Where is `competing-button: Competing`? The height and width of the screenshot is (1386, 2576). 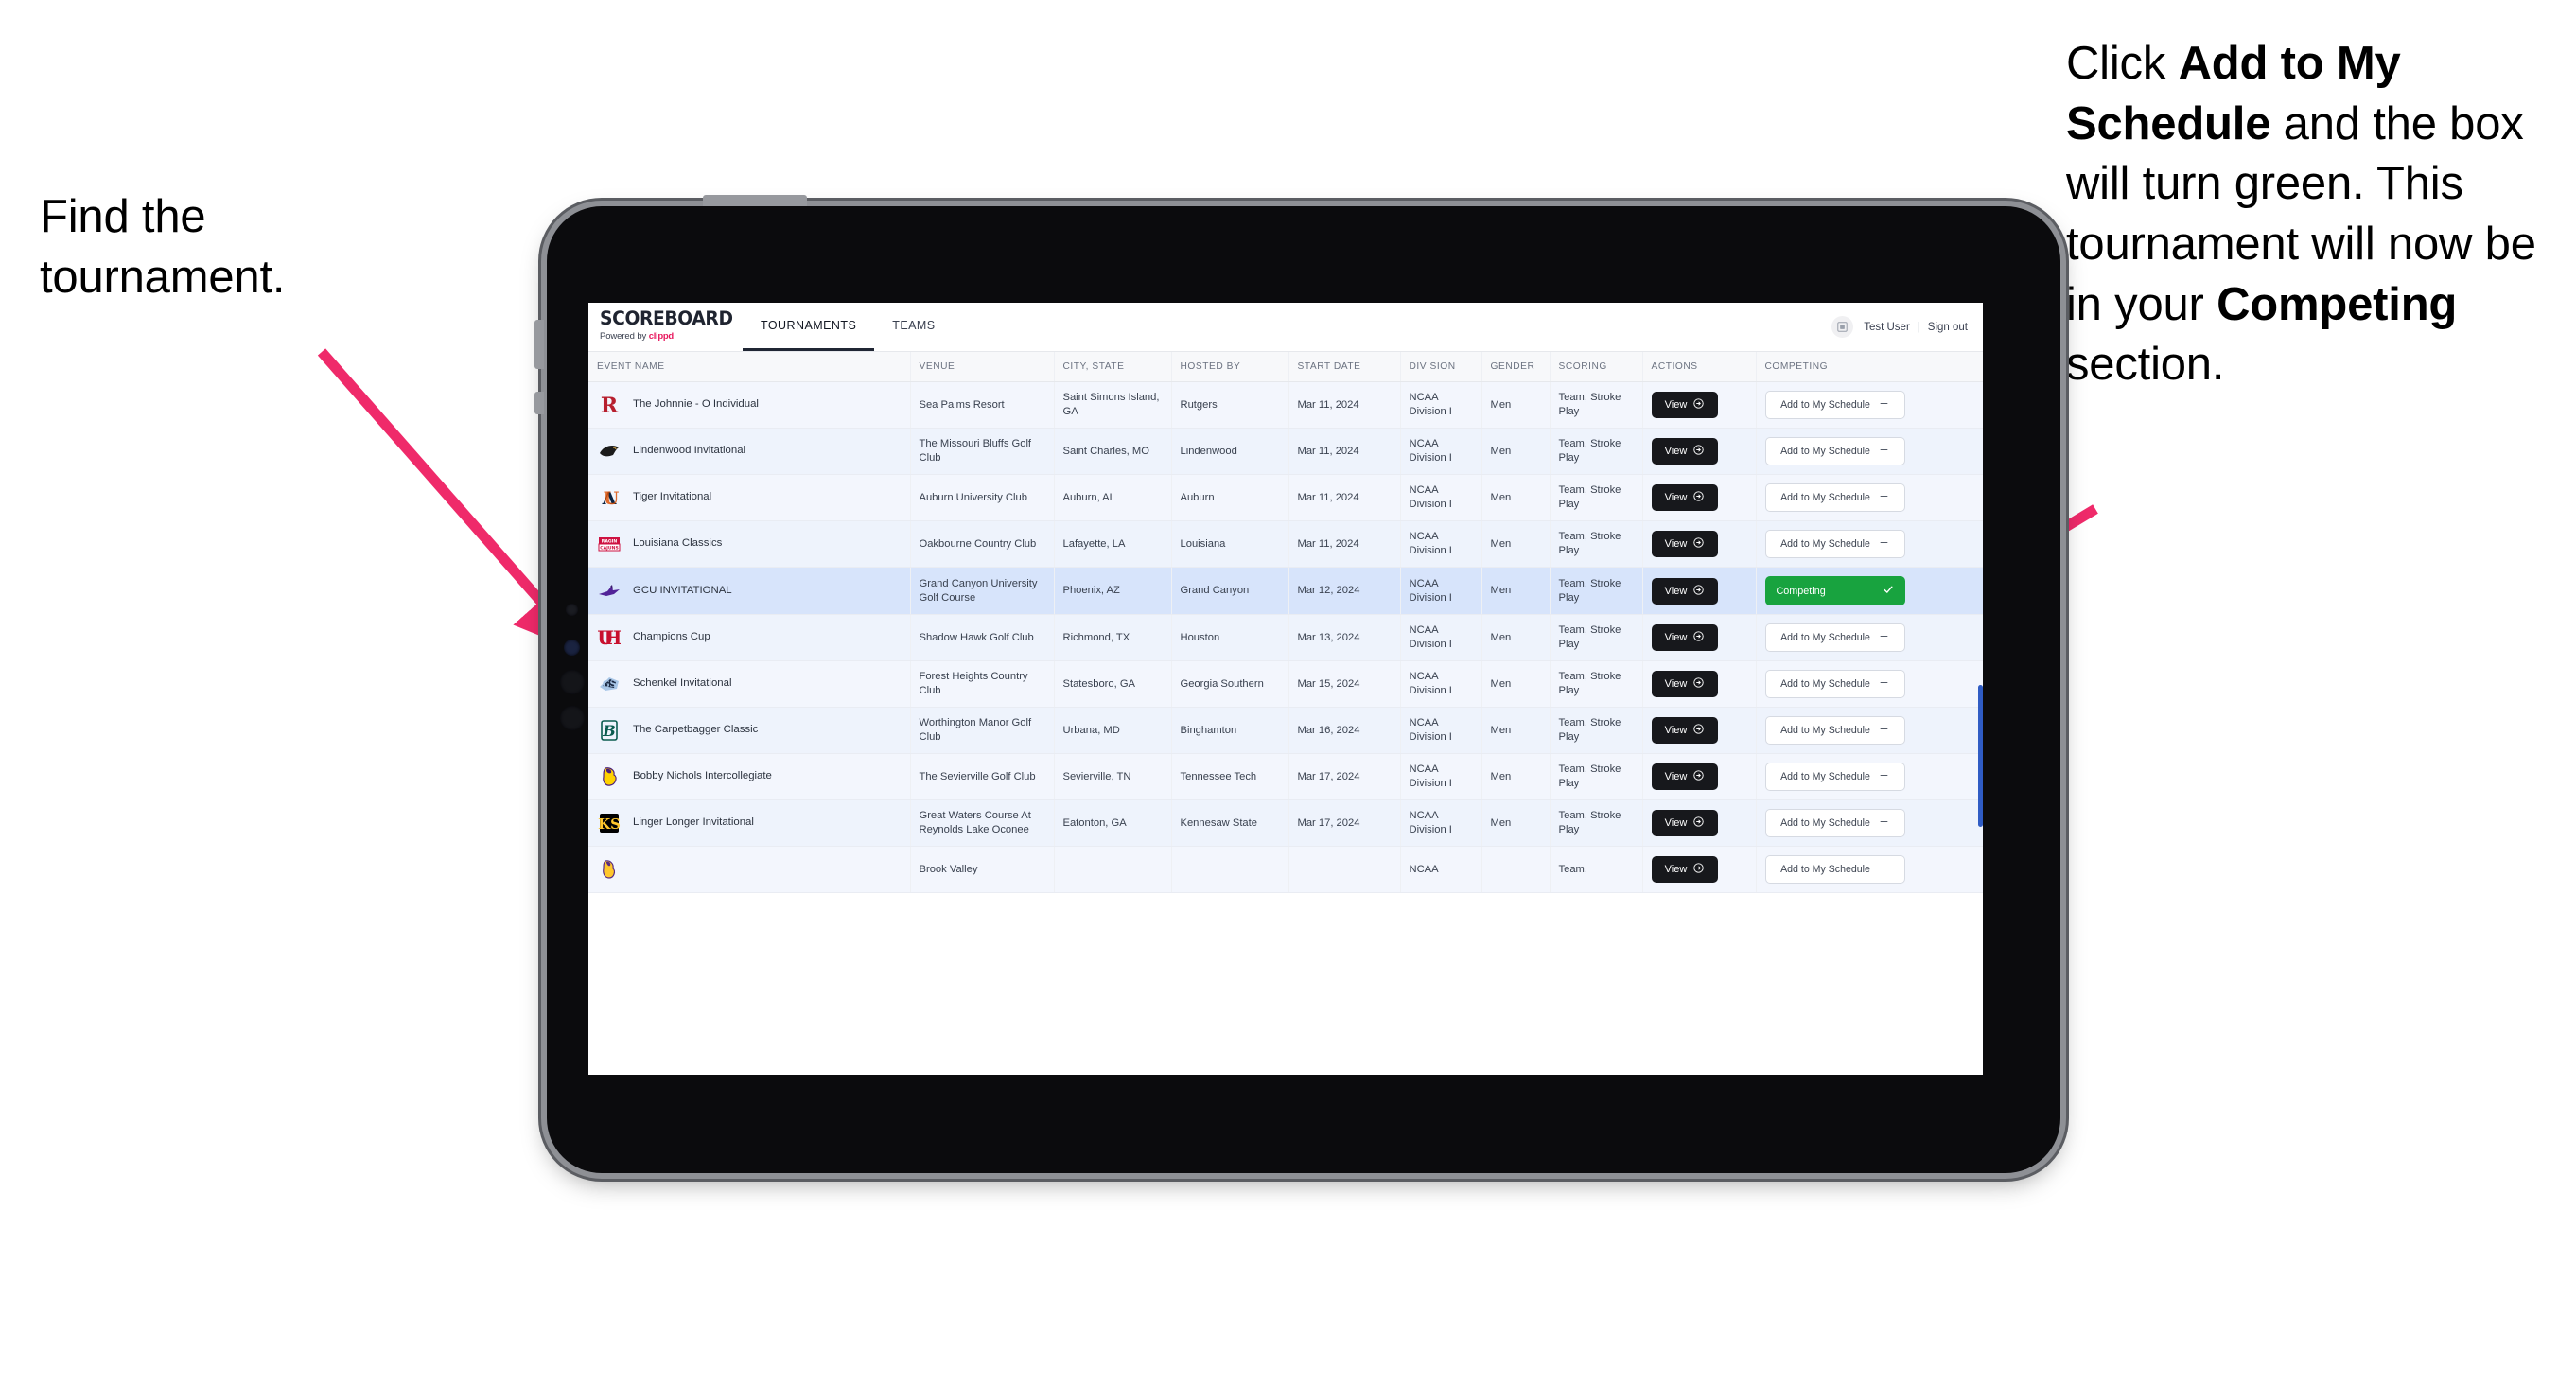 competing-button: Competing is located at coordinates (1835, 590).